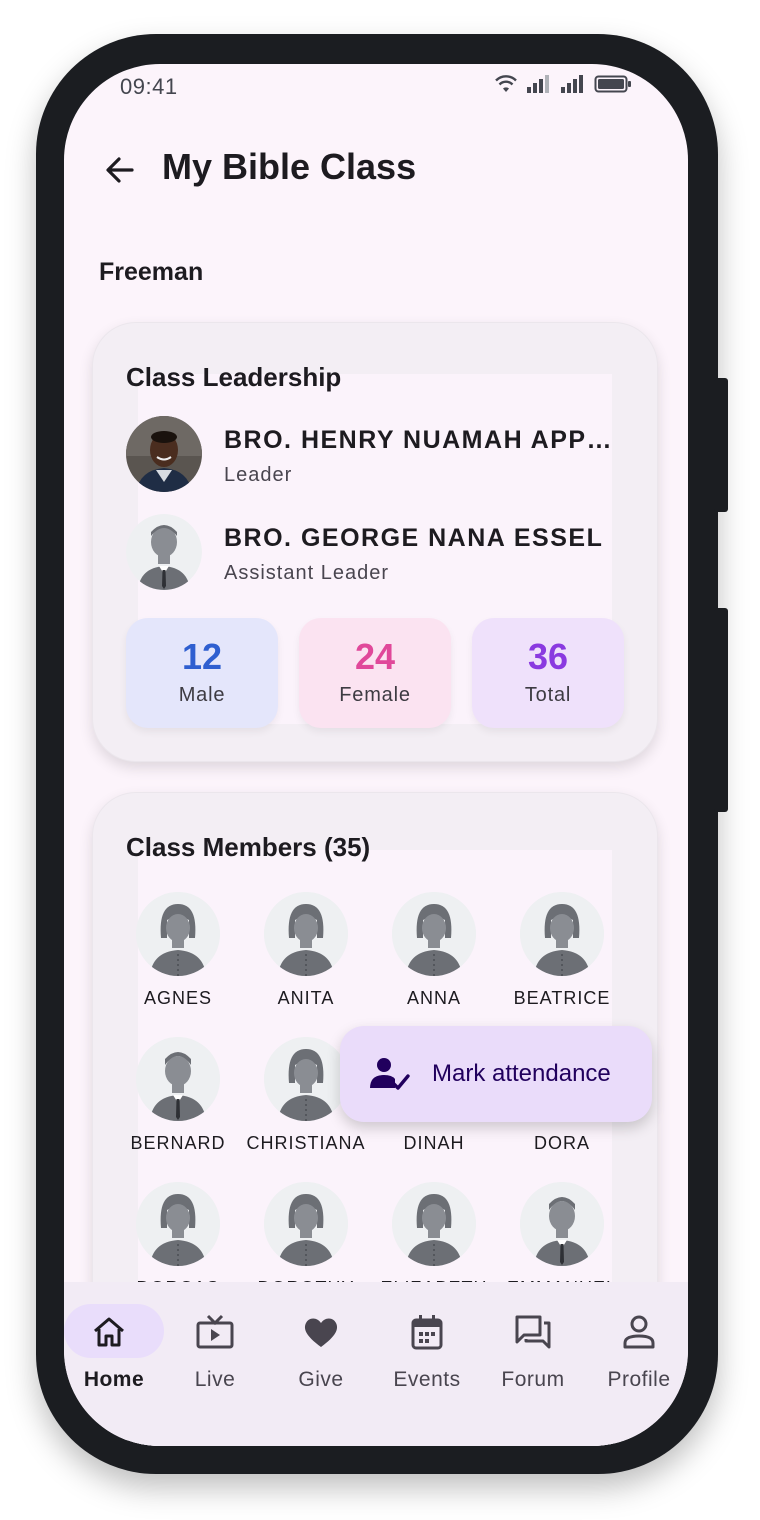  I want to click on mark-attendance-label: Mark attendance, so click(521, 1073).